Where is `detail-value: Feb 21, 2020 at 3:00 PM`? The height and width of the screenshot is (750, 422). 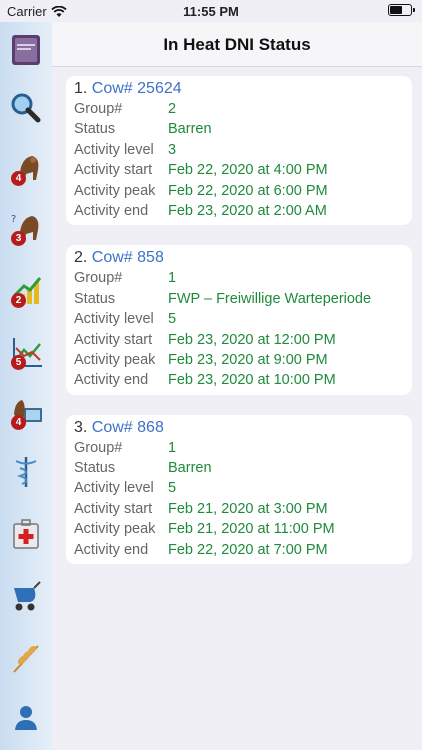 detail-value: Feb 21, 2020 at 3:00 PM is located at coordinates (248, 508).